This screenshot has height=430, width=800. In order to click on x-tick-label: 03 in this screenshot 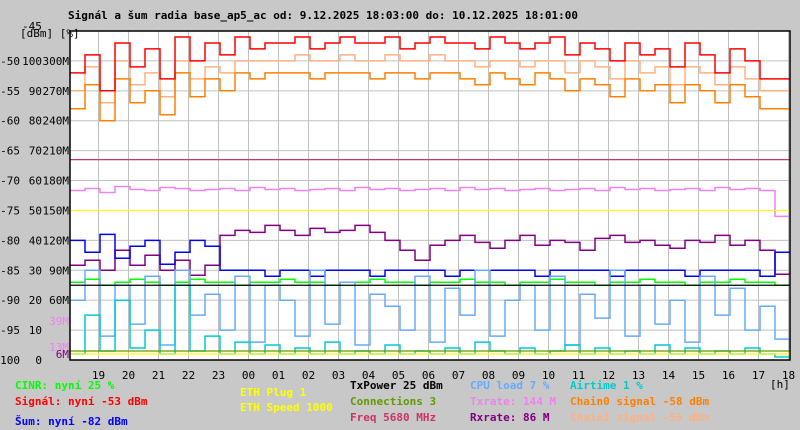, I will do `click(338, 375)`.